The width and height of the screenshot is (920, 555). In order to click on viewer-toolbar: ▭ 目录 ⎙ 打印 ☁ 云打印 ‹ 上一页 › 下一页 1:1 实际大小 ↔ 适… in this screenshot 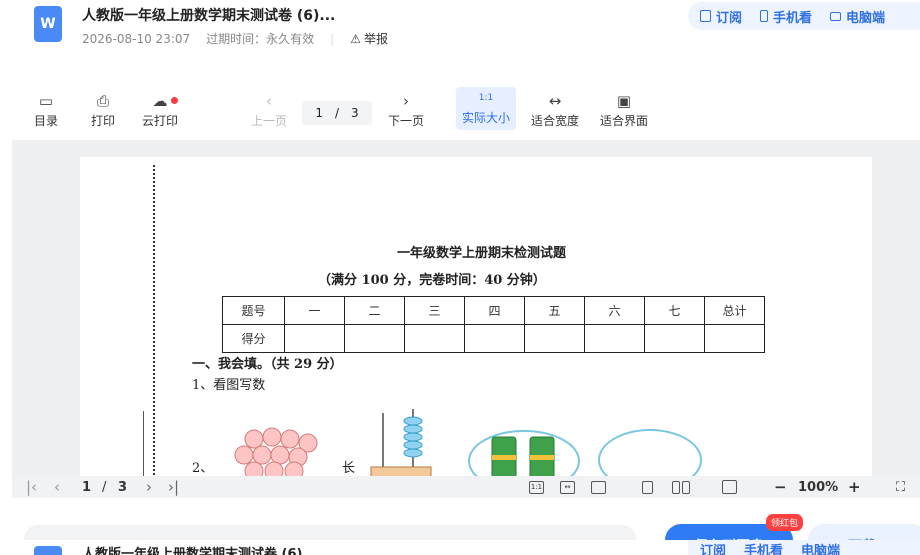, I will do `click(460, 112)`.